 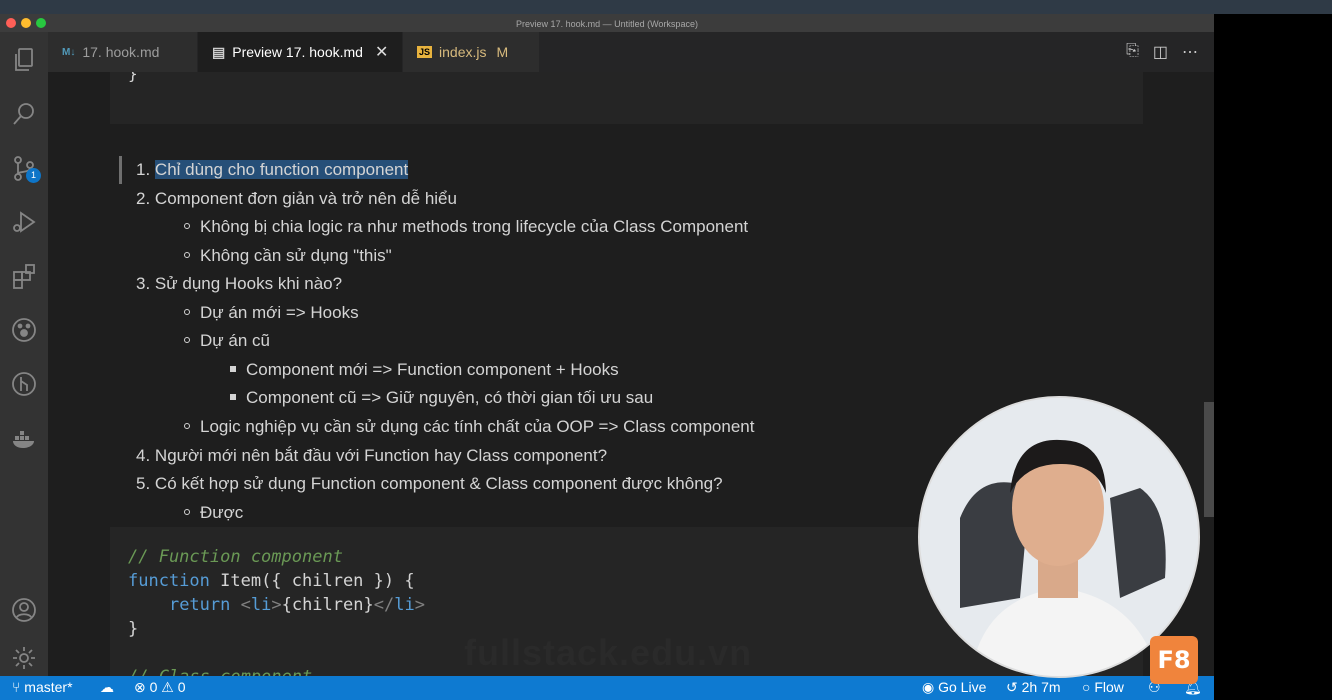 What do you see at coordinates (235, 557) in the screenshot?
I see `code-comment: // Function component` at bounding box center [235, 557].